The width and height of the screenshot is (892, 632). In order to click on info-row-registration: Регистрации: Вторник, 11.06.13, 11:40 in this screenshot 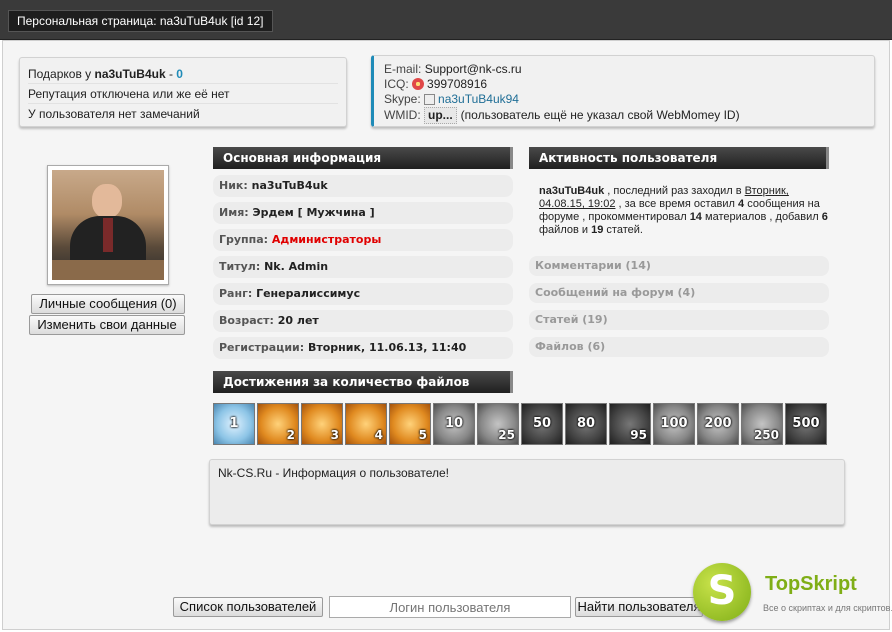, I will do `click(363, 348)`.